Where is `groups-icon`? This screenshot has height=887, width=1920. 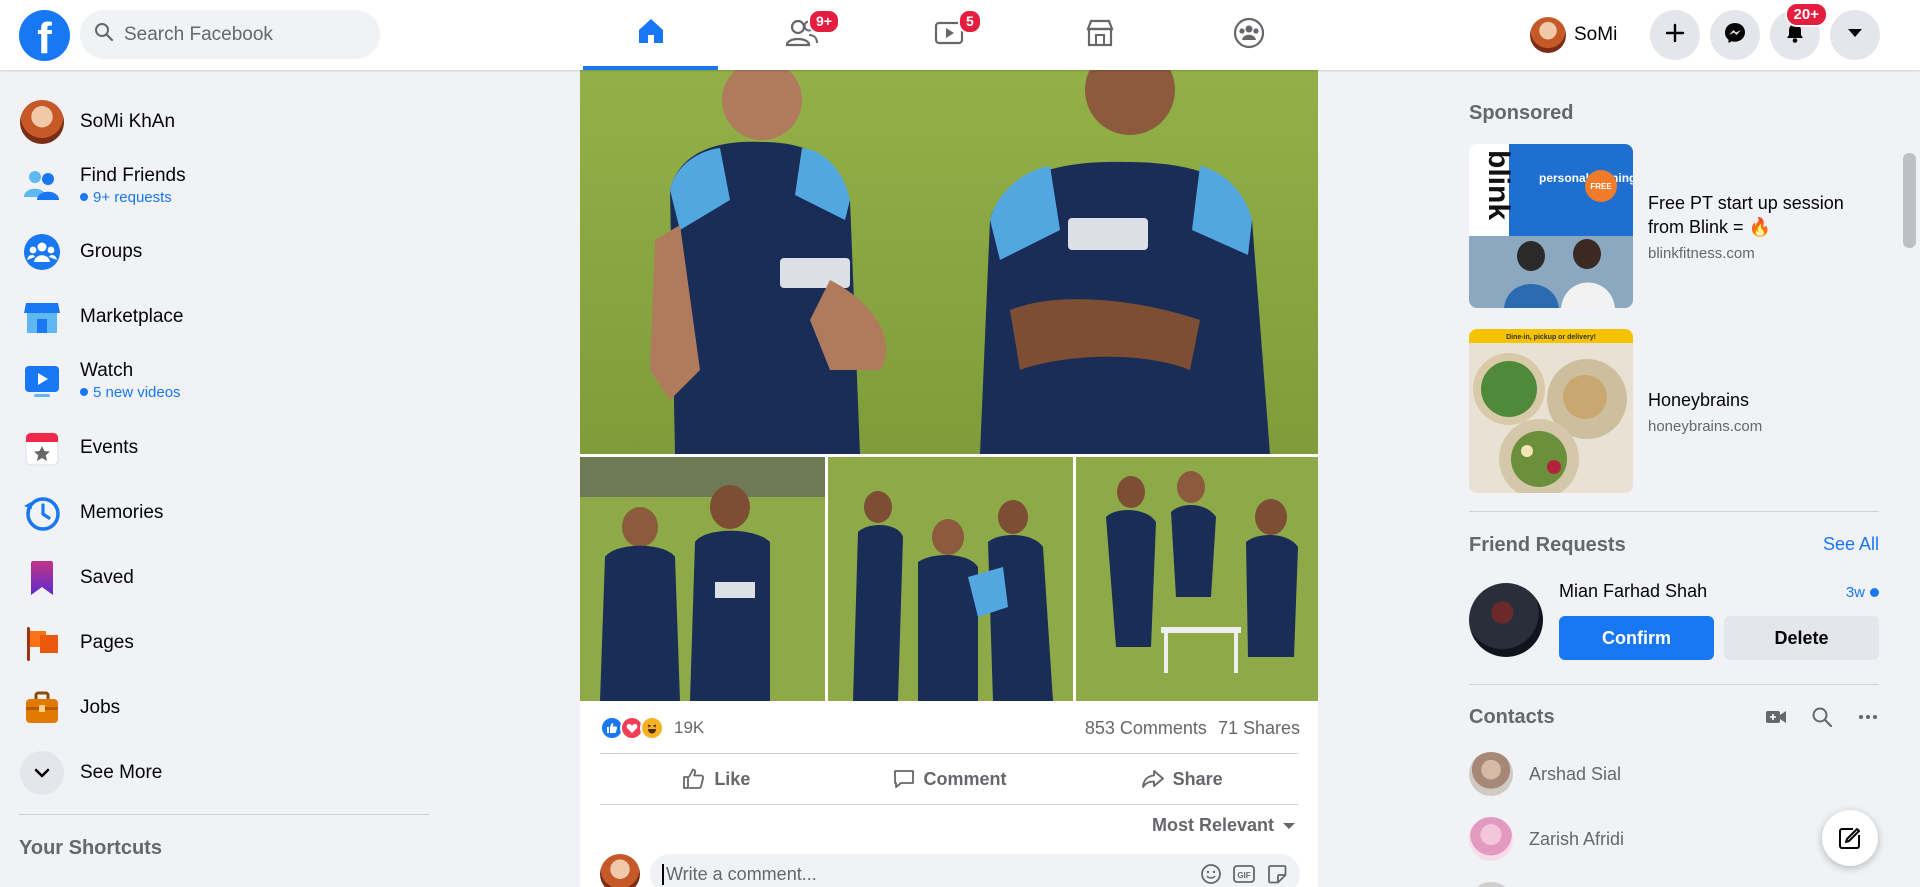
groups-icon is located at coordinates (42, 252).